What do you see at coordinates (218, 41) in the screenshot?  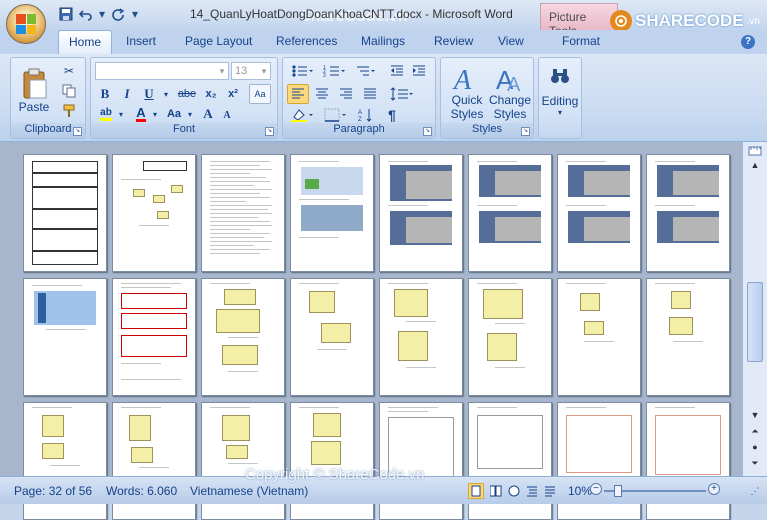 I see `tab-page-layout: Page Layout` at bounding box center [218, 41].